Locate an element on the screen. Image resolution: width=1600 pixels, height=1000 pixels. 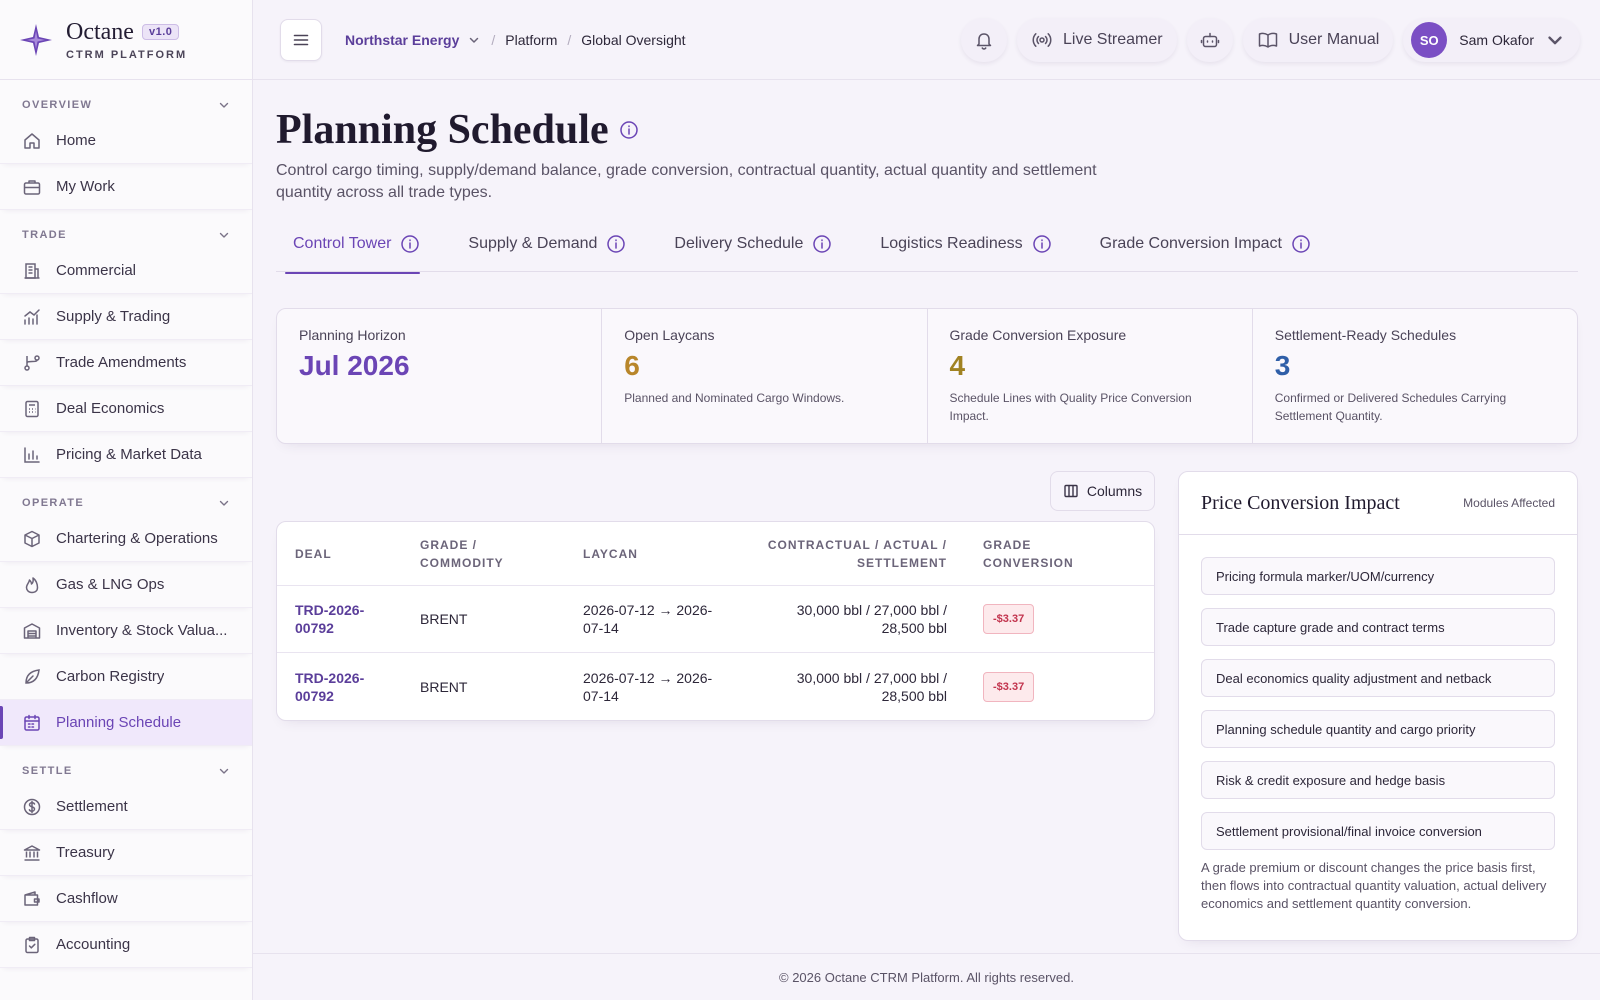
sidebar-item-chartering-operations: Chartering & Operations is located at coordinates (126, 539).